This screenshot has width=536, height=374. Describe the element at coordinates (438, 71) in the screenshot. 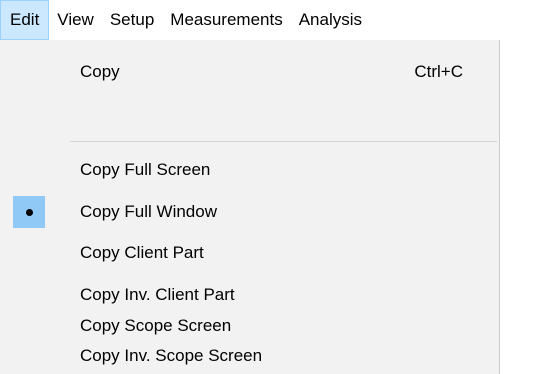

I see `menu-item-shortcut: Ctrl+C` at that location.